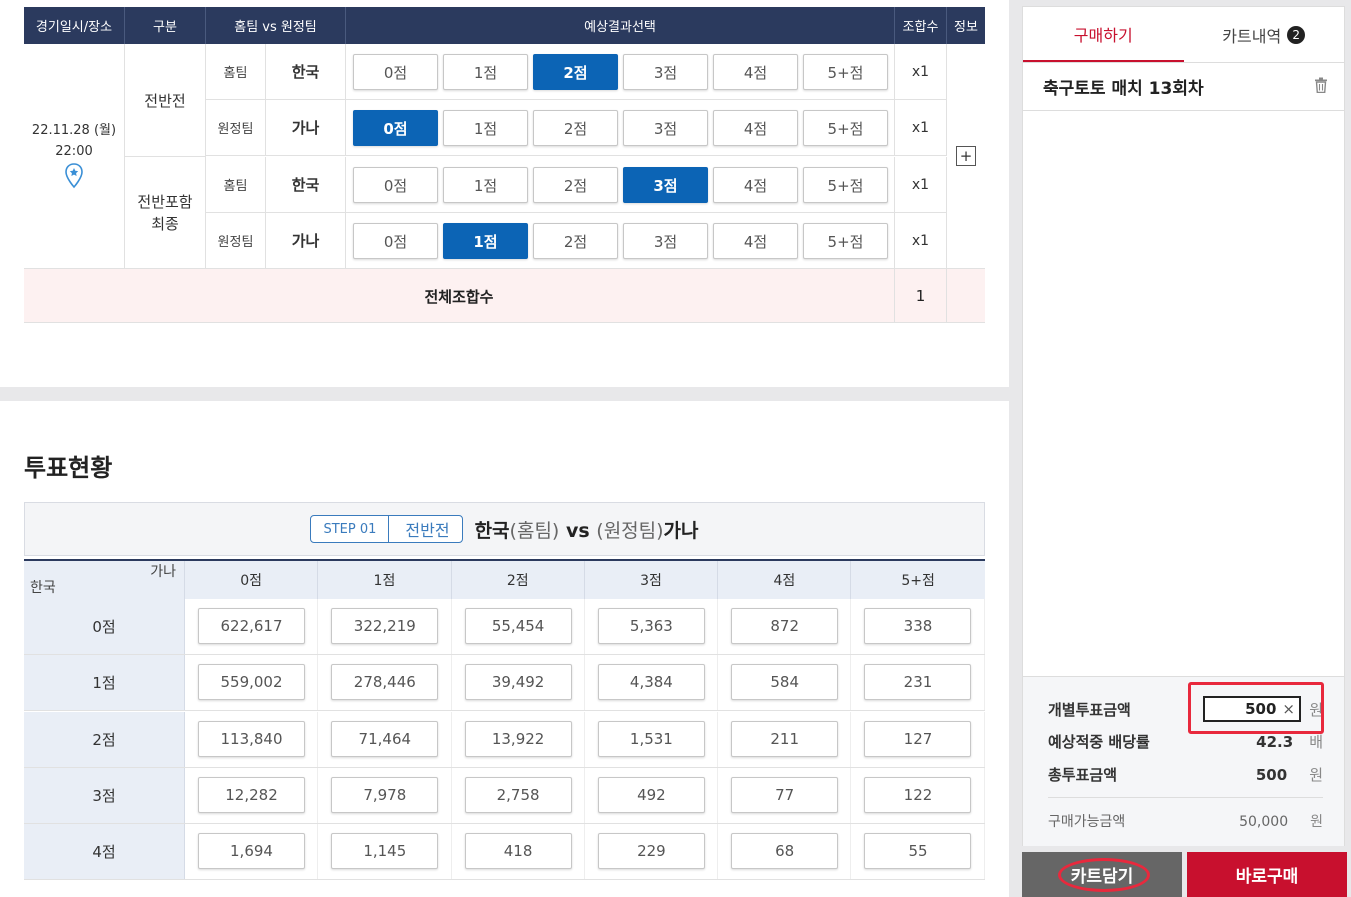 The image size is (1351, 897). What do you see at coordinates (74, 151) in the screenshot?
I see `match-time: 22:00` at bounding box center [74, 151].